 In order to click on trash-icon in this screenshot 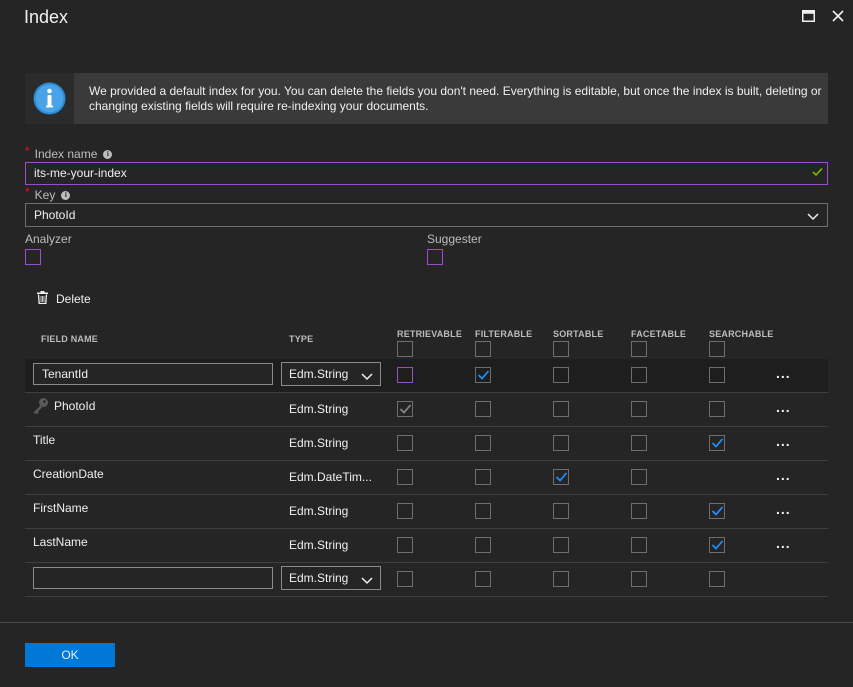, I will do `click(42, 299)`.